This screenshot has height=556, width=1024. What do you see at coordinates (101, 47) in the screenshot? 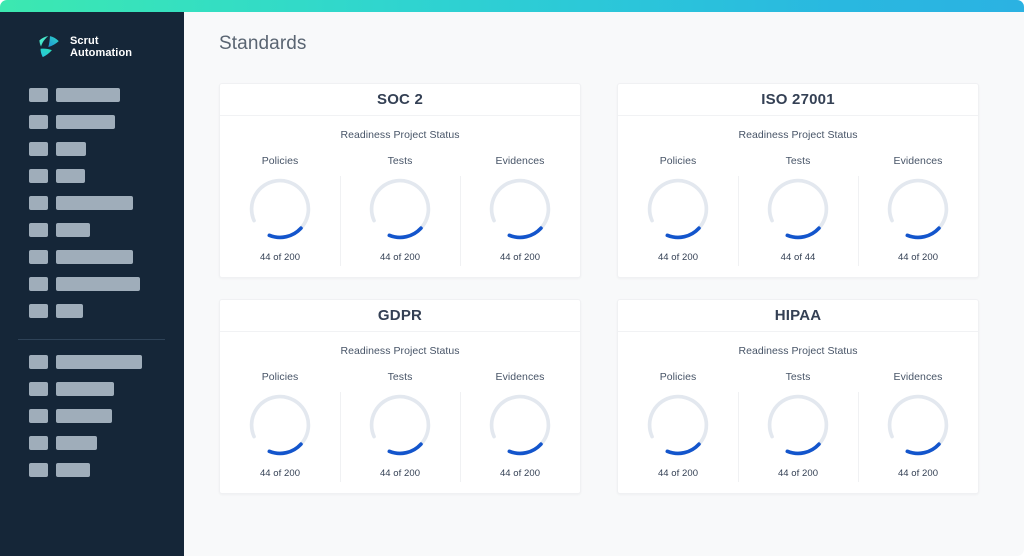
I see `brand-name: Scrut Automation` at bounding box center [101, 47].